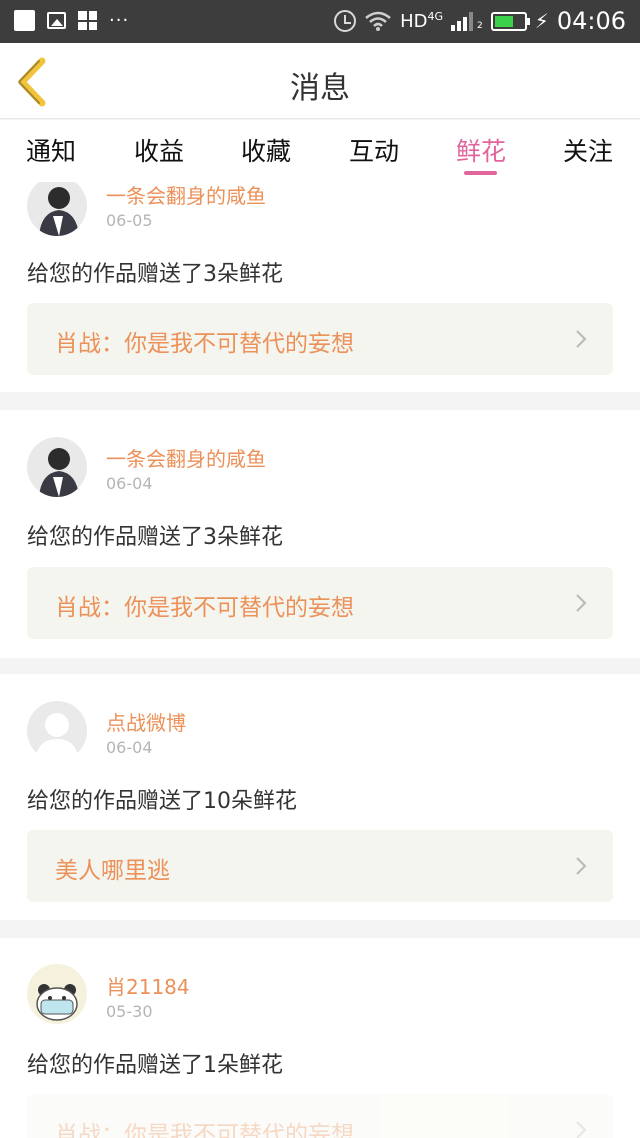  Describe the element at coordinates (71, 20) in the screenshot. I see `status-left-icons: ···` at that location.